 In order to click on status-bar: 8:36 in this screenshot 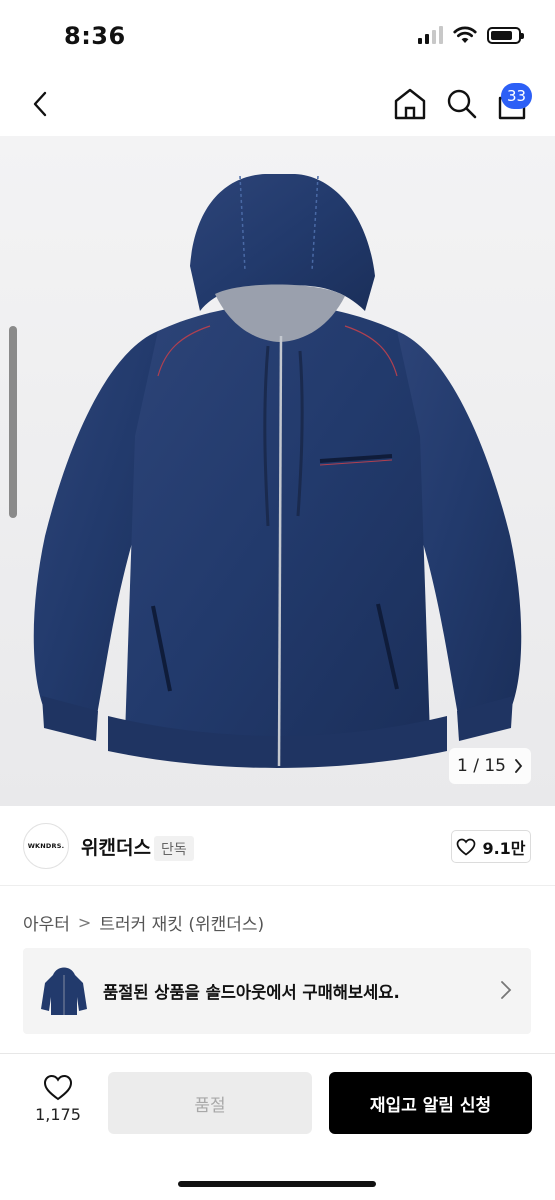, I will do `click(277, 36)`.